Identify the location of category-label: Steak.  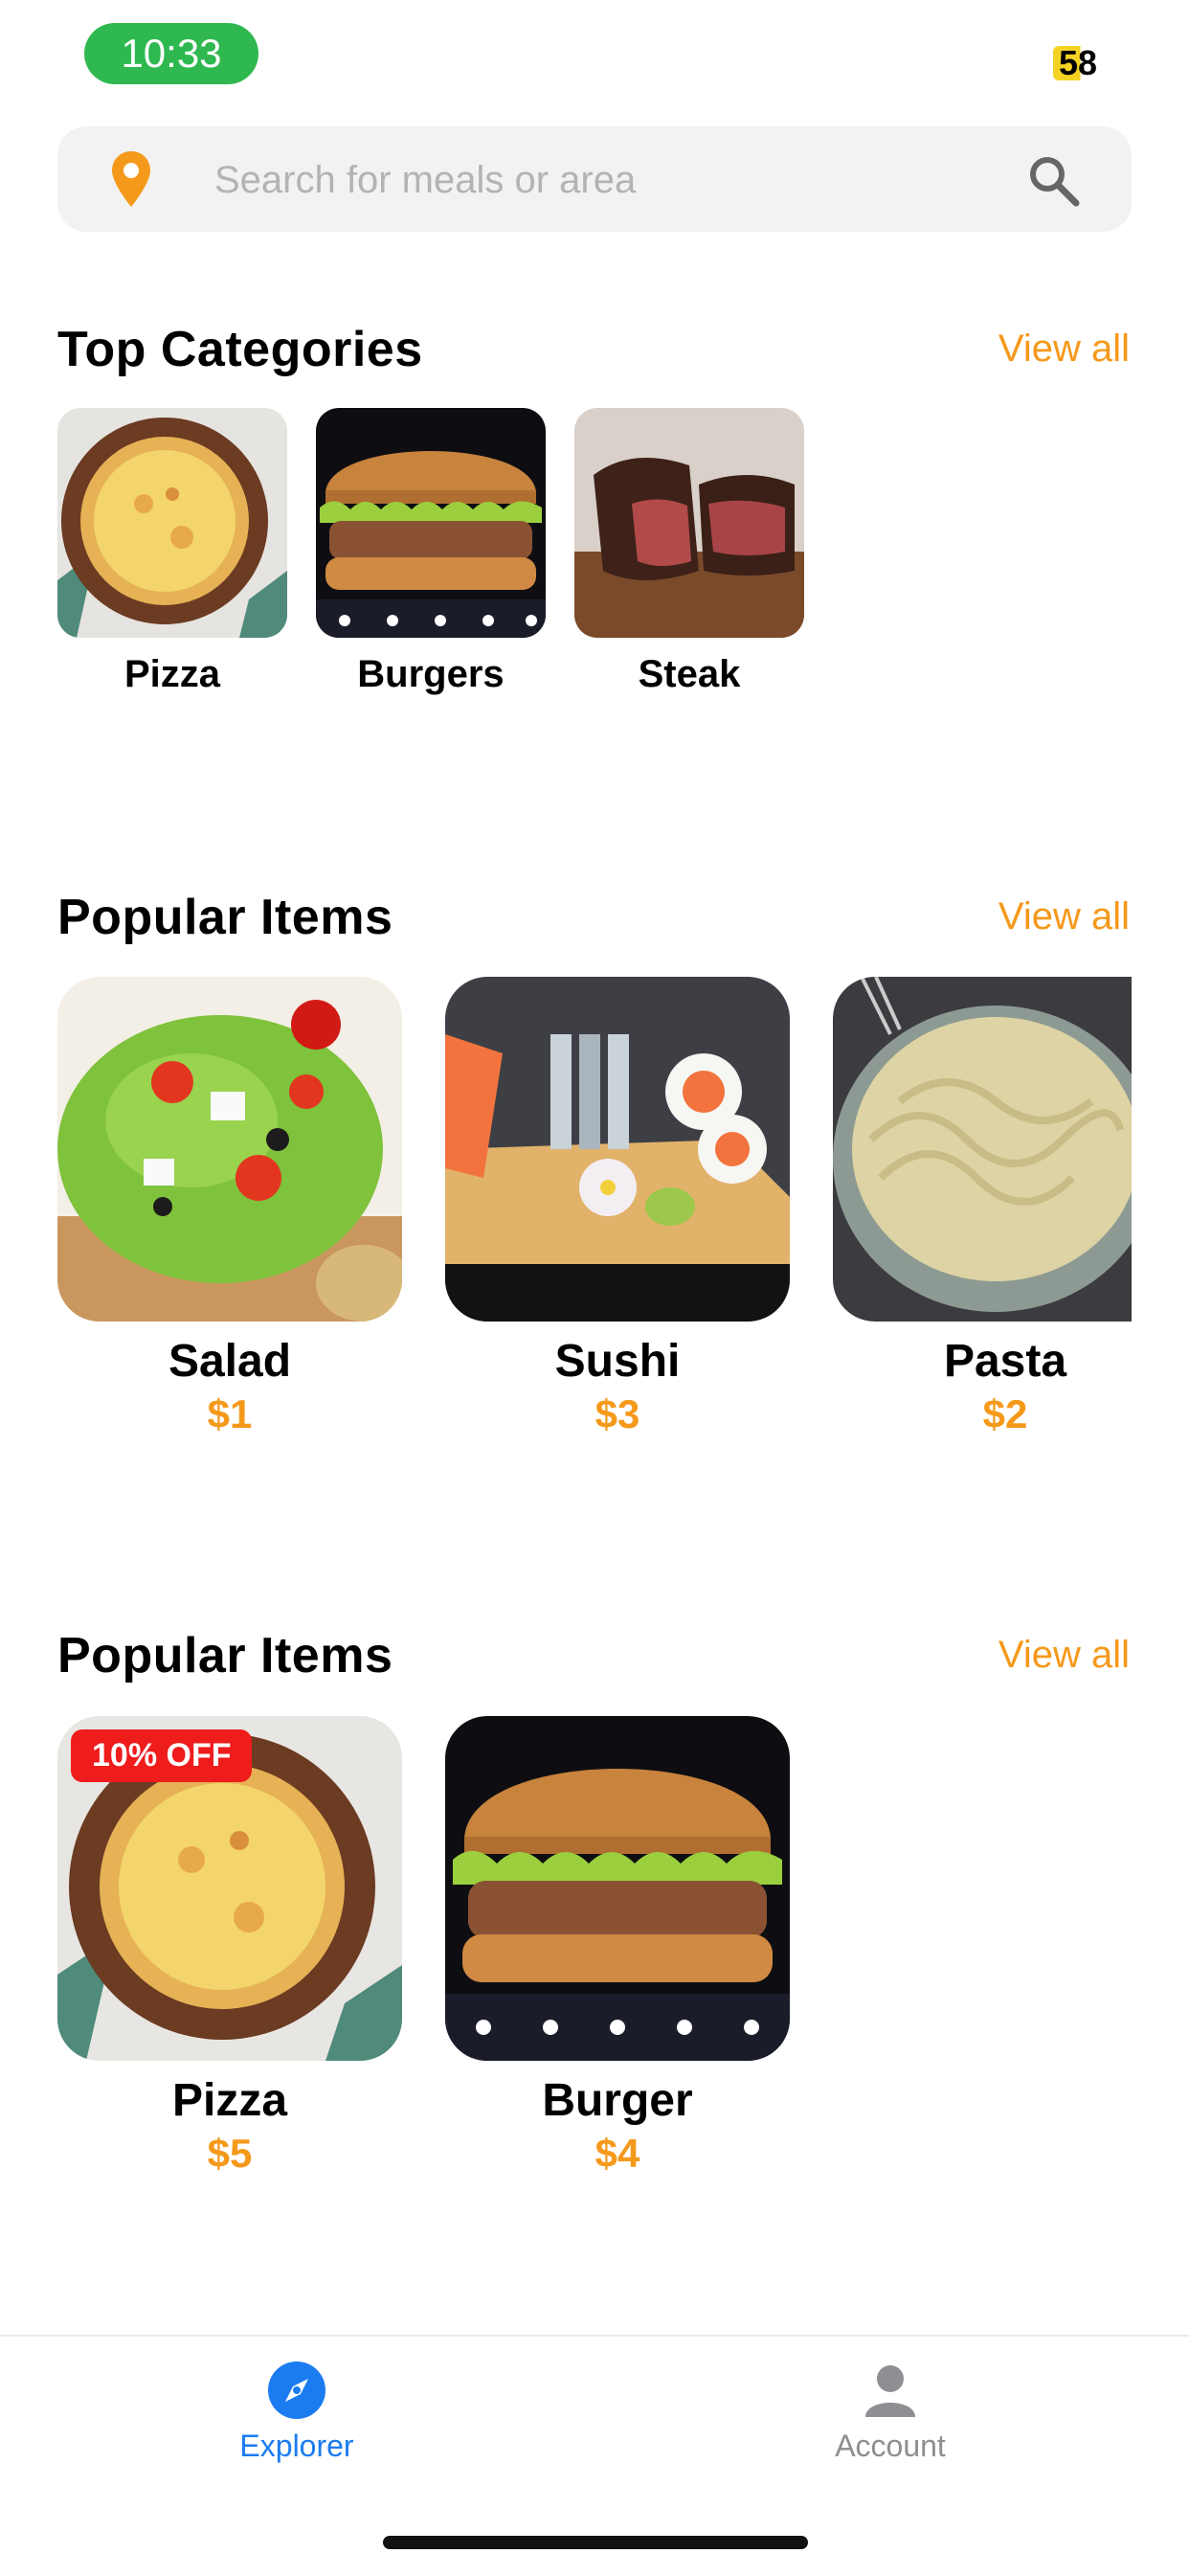
(689, 674).